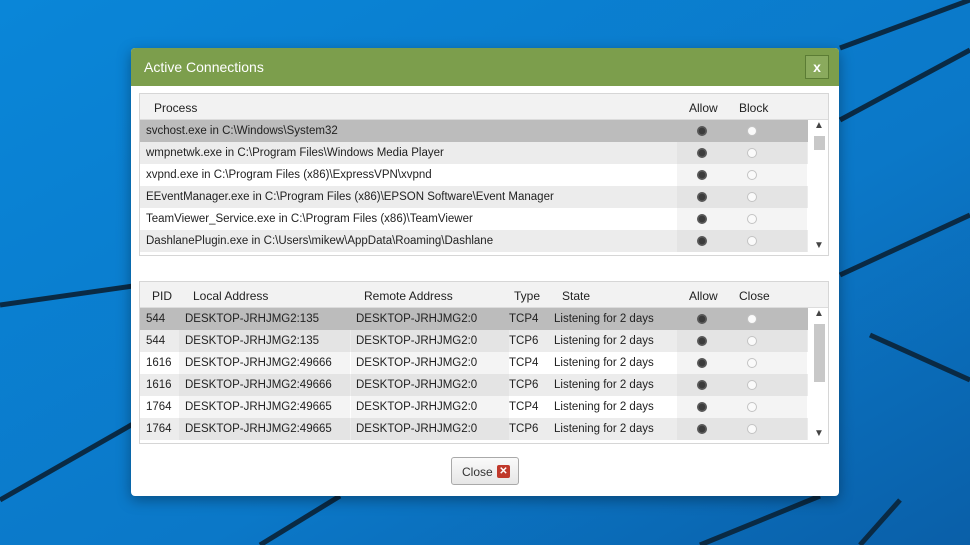 The image size is (970, 545). What do you see at coordinates (252, 341) in the screenshot?
I see `local-cell: DESKTOP-JRHJMG2:135` at bounding box center [252, 341].